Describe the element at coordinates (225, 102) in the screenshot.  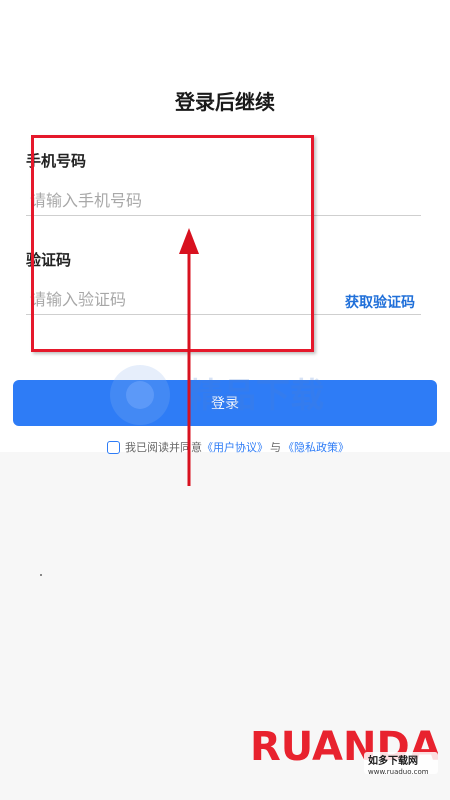
I see `page-title: 登录后继续` at that location.